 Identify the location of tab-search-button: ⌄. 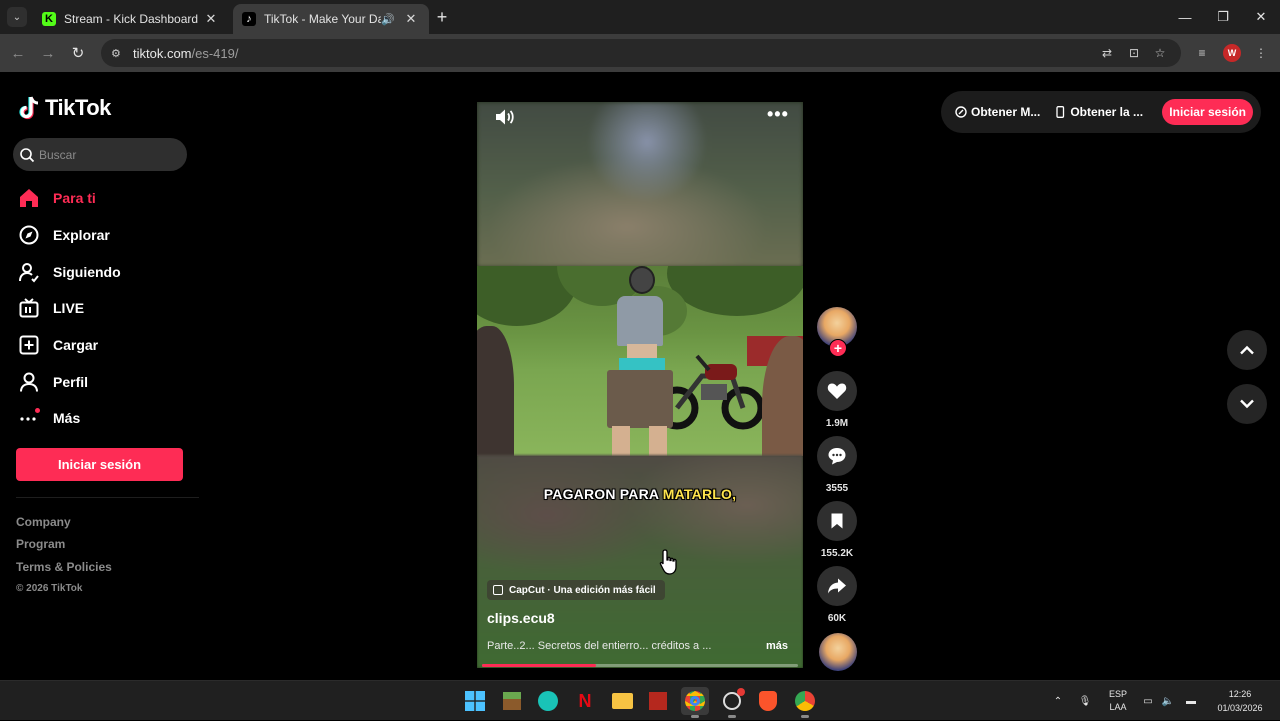
(17, 17).